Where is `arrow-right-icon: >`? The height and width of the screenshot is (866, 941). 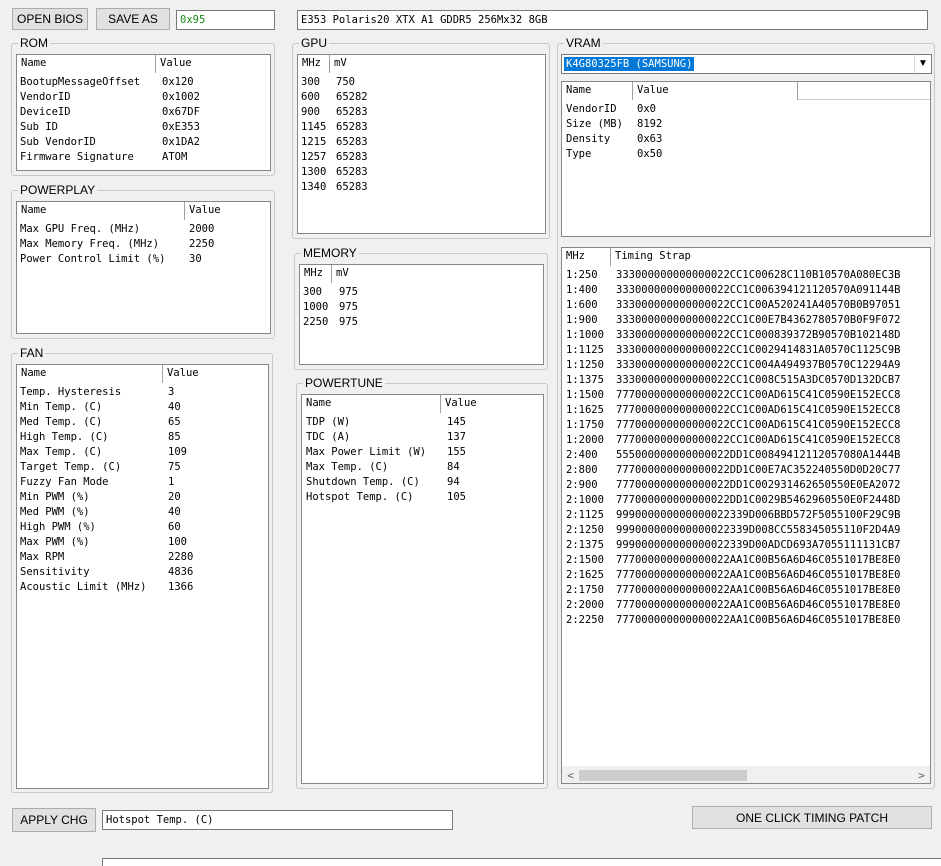
arrow-right-icon: > is located at coordinates (921, 775).